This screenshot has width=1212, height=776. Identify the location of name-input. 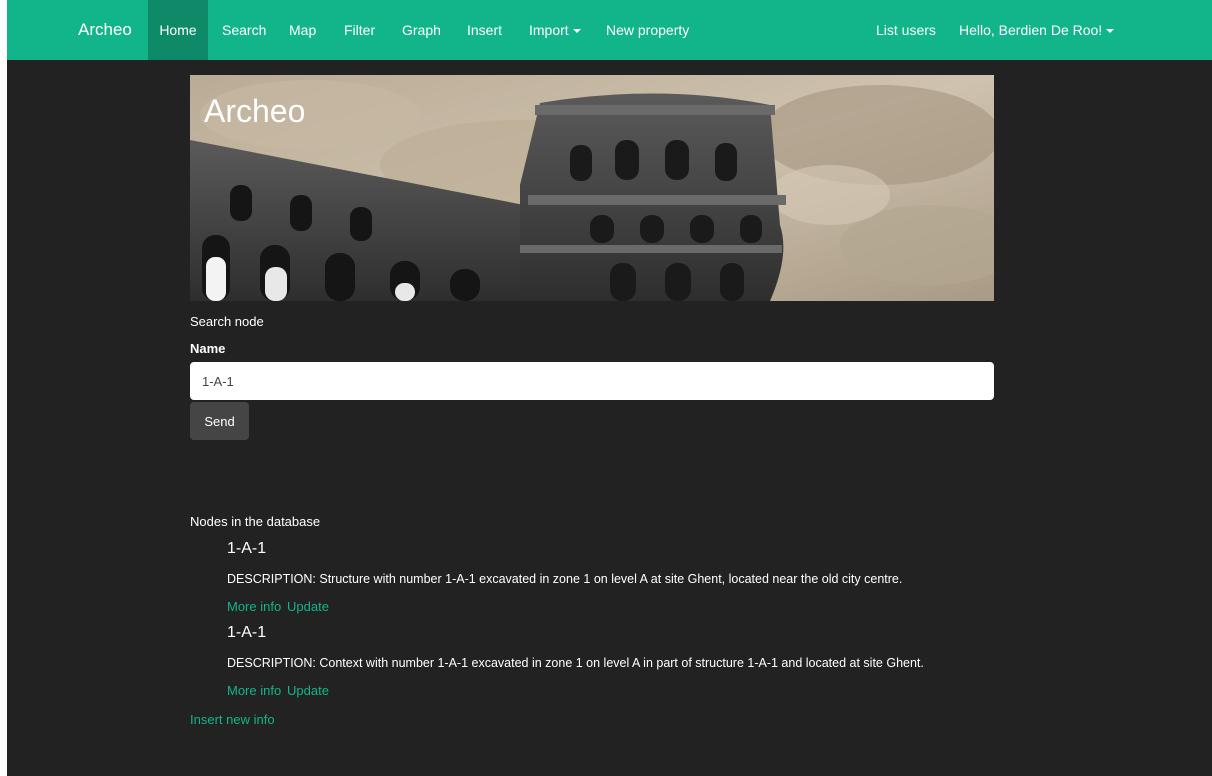
(592, 381).